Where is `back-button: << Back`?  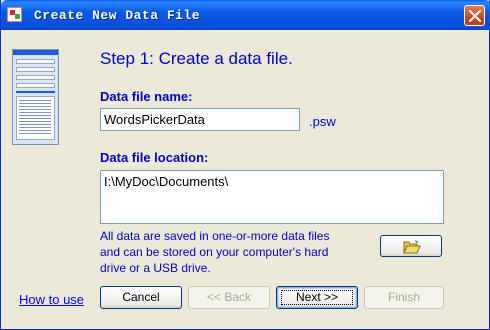 back-button: << Back is located at coordinates (229, 297).